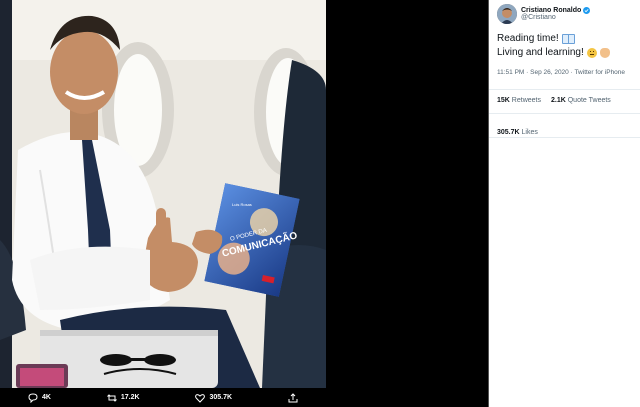 Image resolution: width=640 pixels, height=407 pixels. I want to click on book-emoji, so click(568, 39).